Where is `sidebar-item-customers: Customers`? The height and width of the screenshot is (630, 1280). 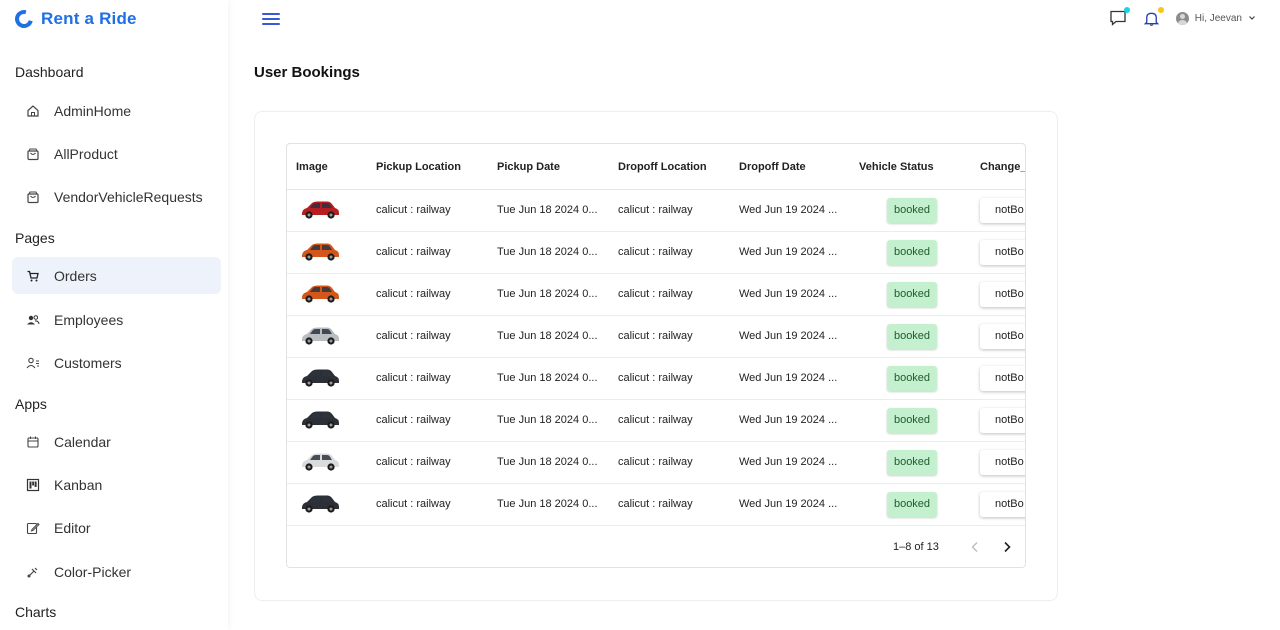 sidebar-item-customers: Customers is located at coordinates (116, 362).